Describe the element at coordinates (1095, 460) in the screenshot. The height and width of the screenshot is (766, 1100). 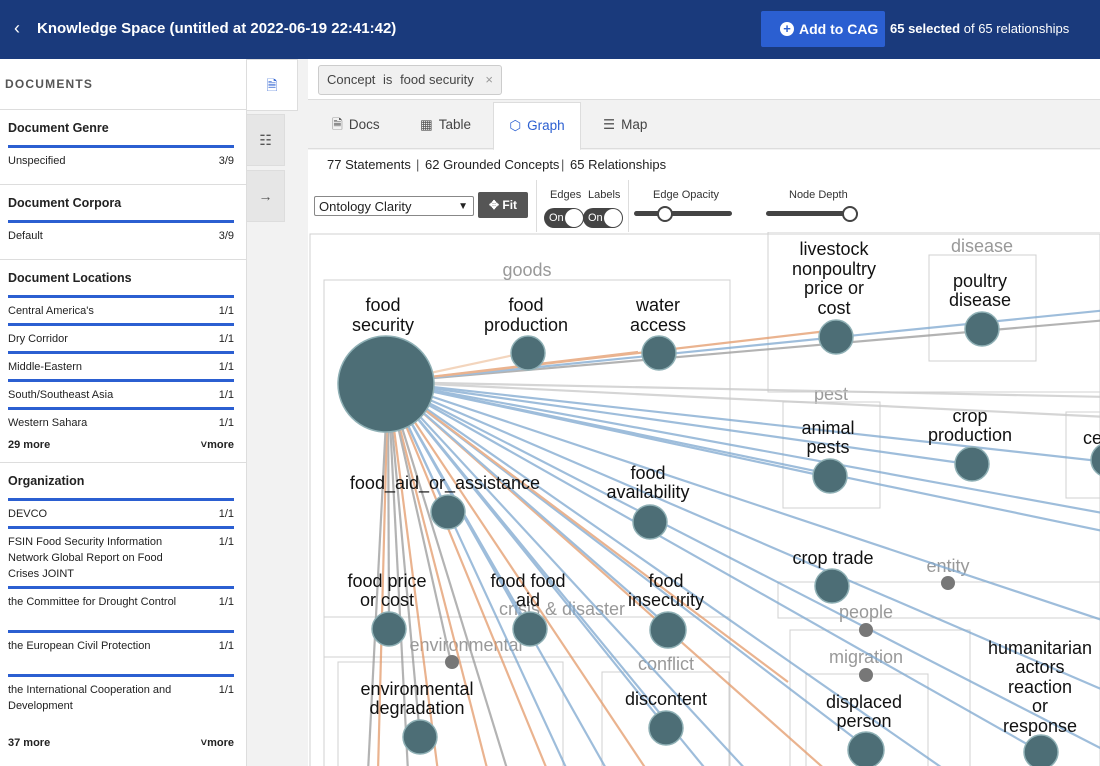
I see `node-ce` at that location.